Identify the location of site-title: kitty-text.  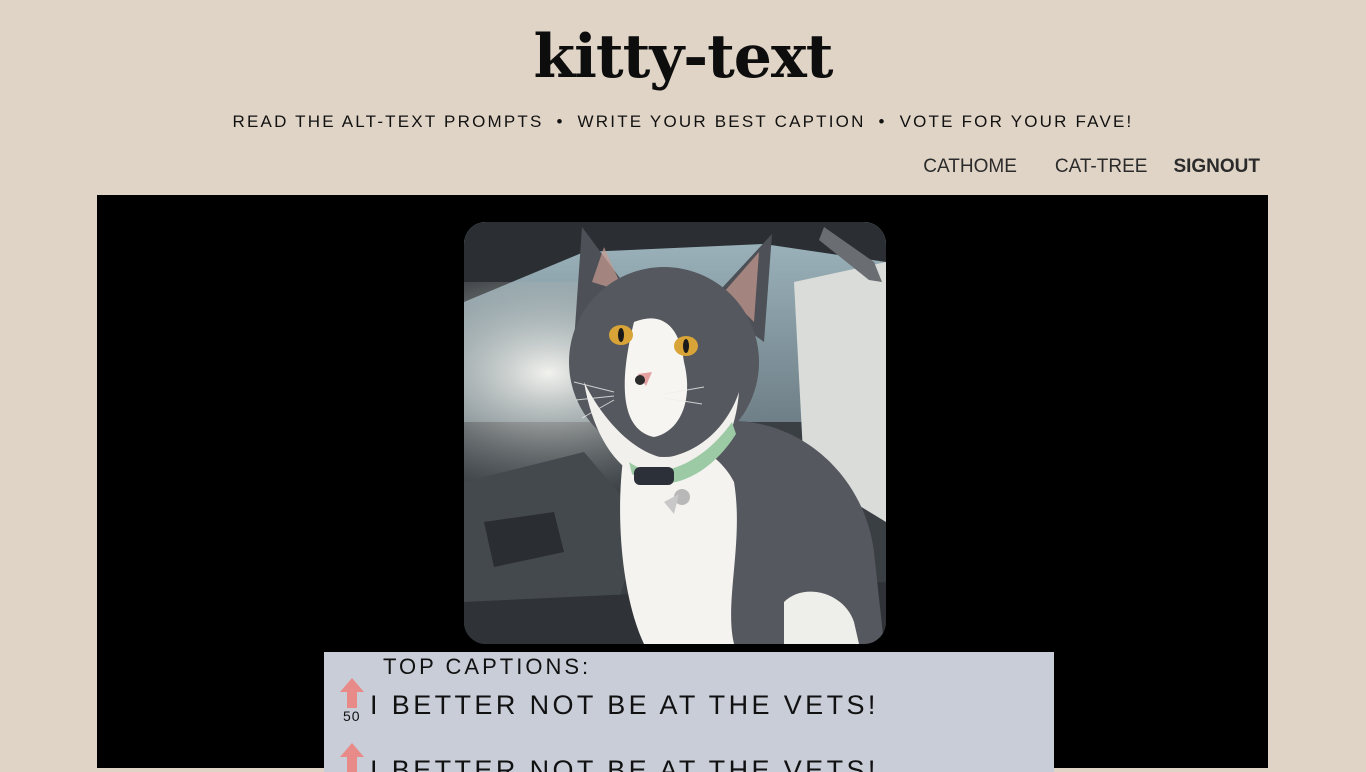
(683, 57).